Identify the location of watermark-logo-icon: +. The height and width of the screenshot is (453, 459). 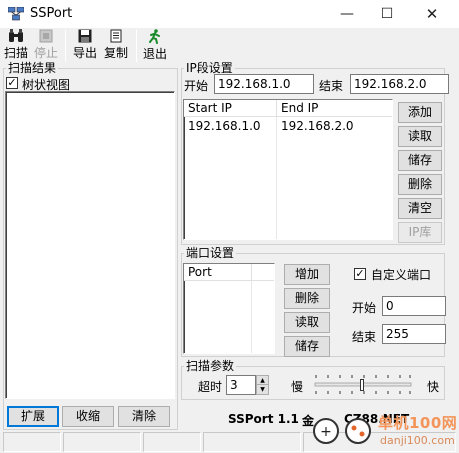
(342, 431).